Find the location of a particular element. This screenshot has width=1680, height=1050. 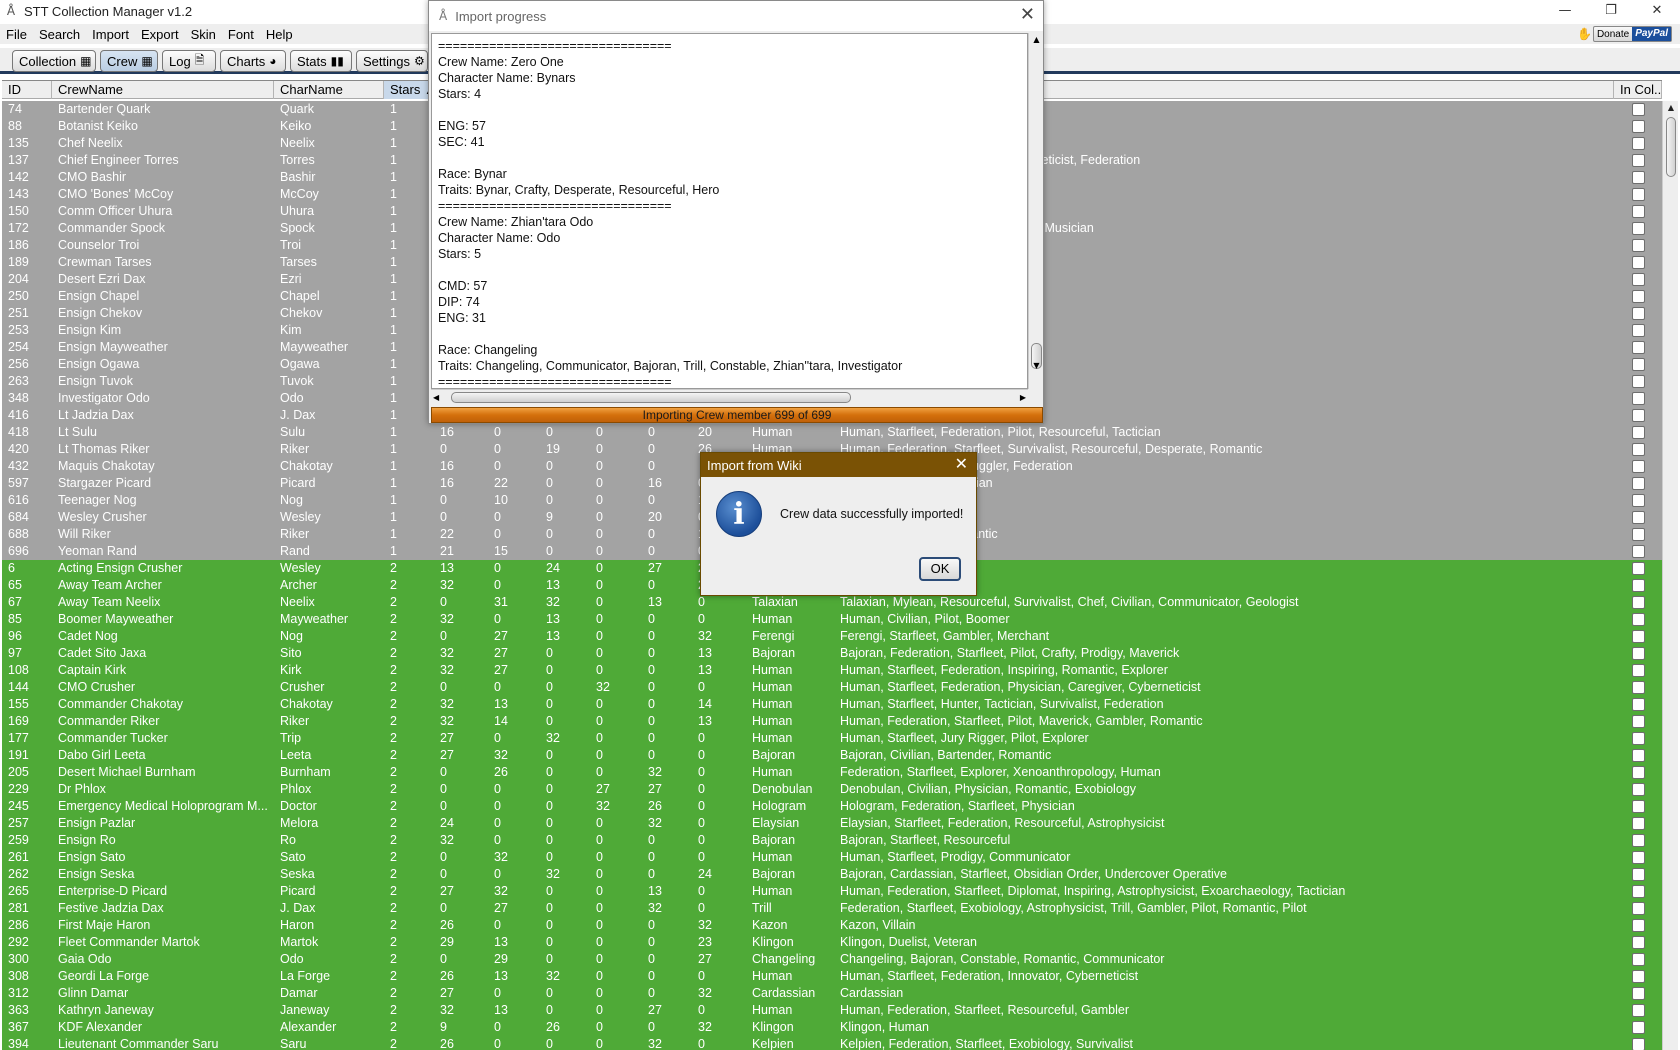

menu-export: Export is located at coordinates (160, 34).